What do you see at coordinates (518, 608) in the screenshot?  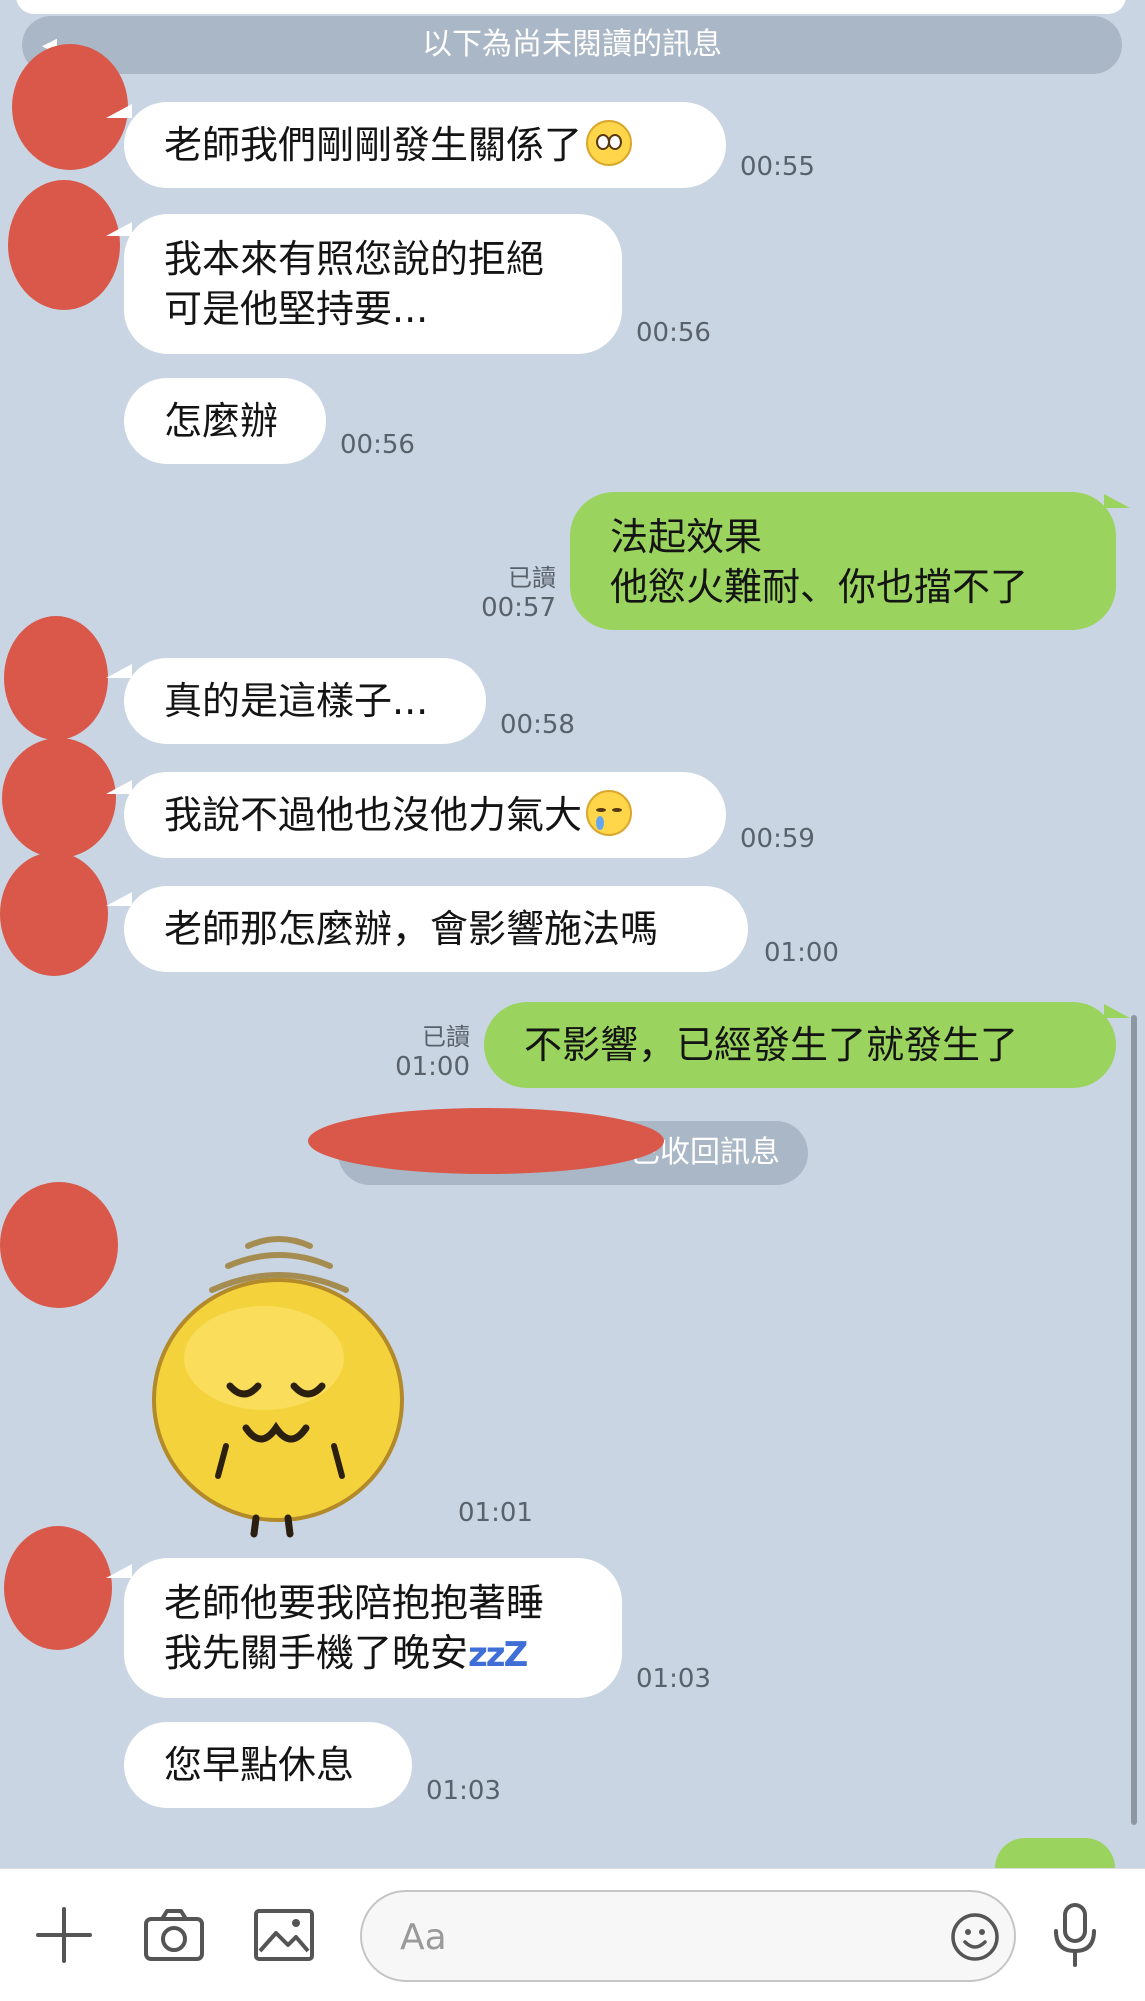 I see `message-time: 00:57` at bounding box center [518, 608].